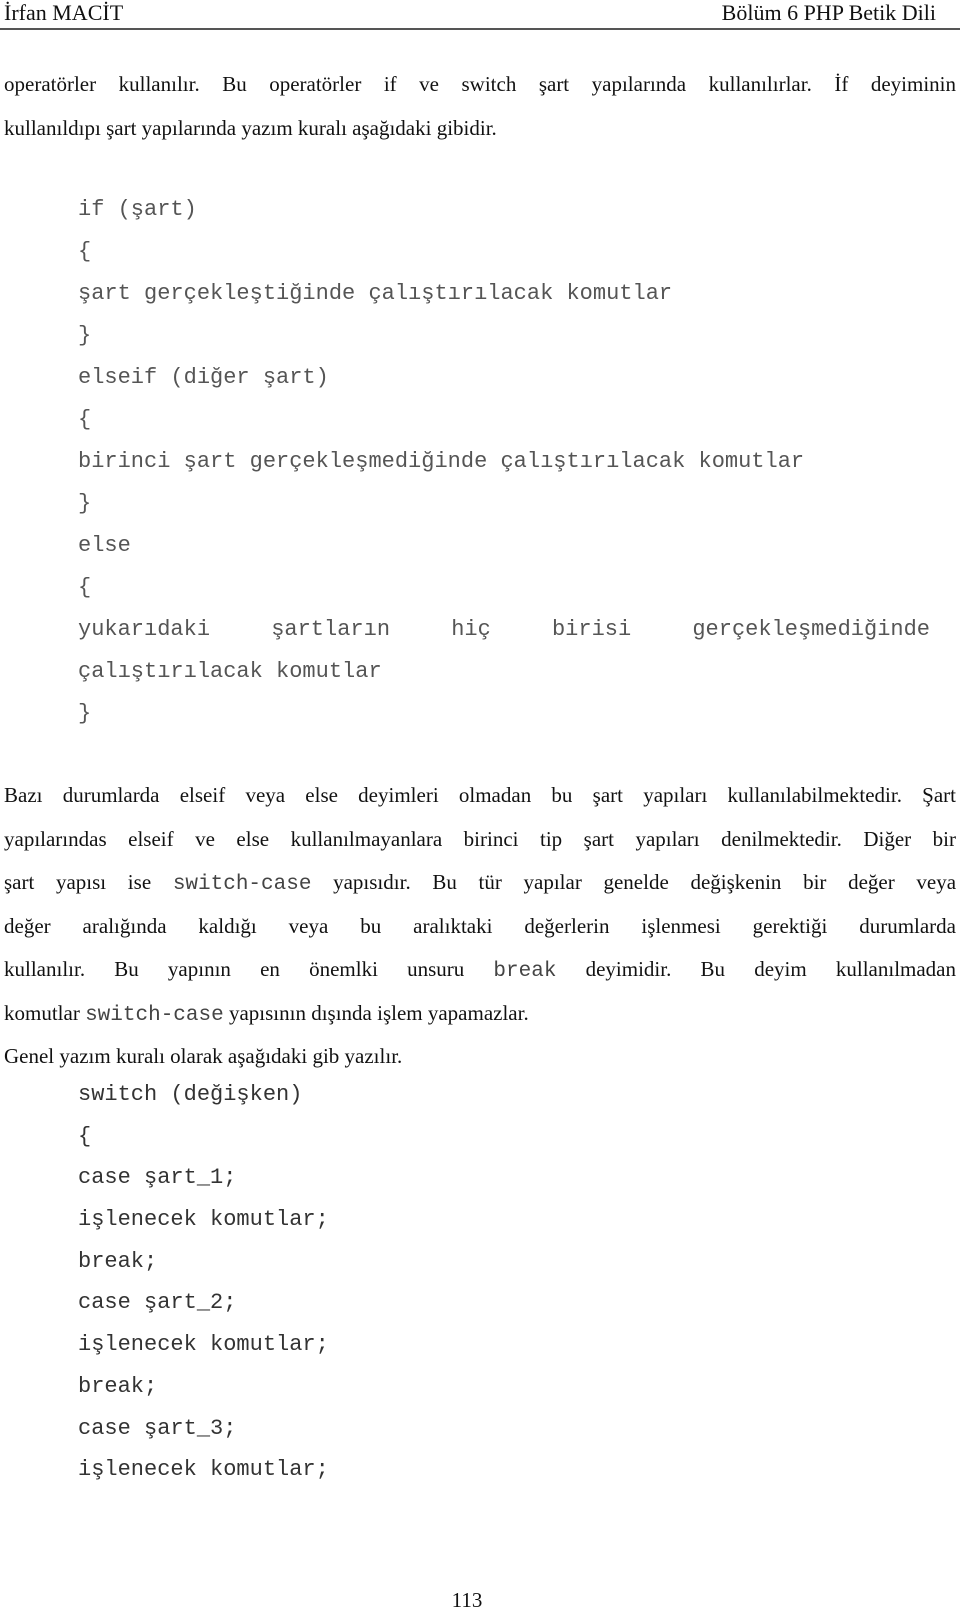 This screenshot has width=960, height=1613. Describe the element at coordinates (157, 1303) in the screenshot. I see `code-line: case şart_2;` at that location.